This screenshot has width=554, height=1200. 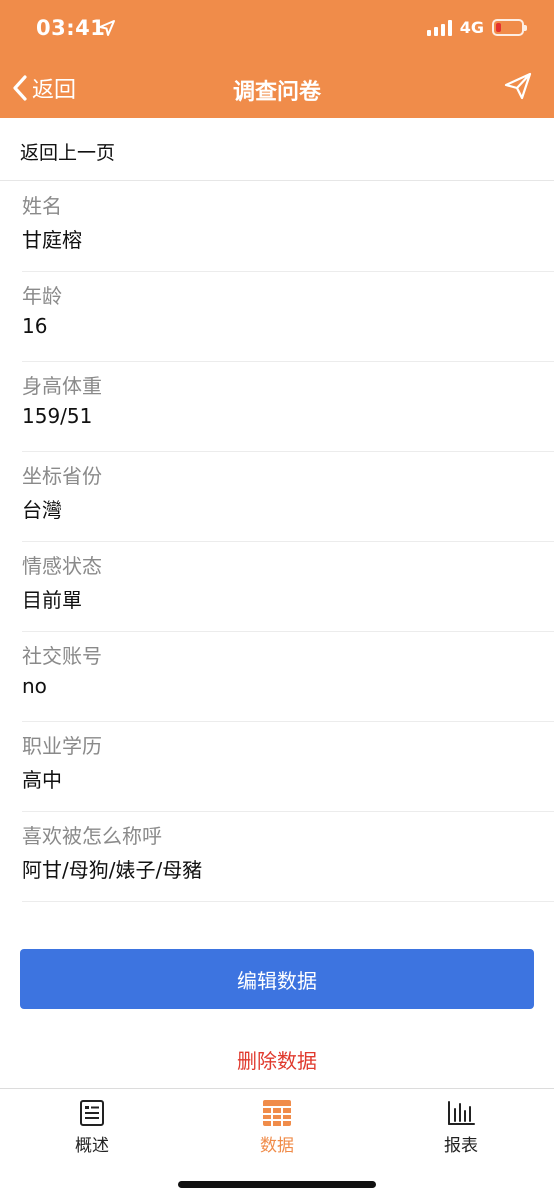 What do you see at coordinates (92, 1113) in the screenshot?
I see `document-icon` at bounding box center [92, 1113].